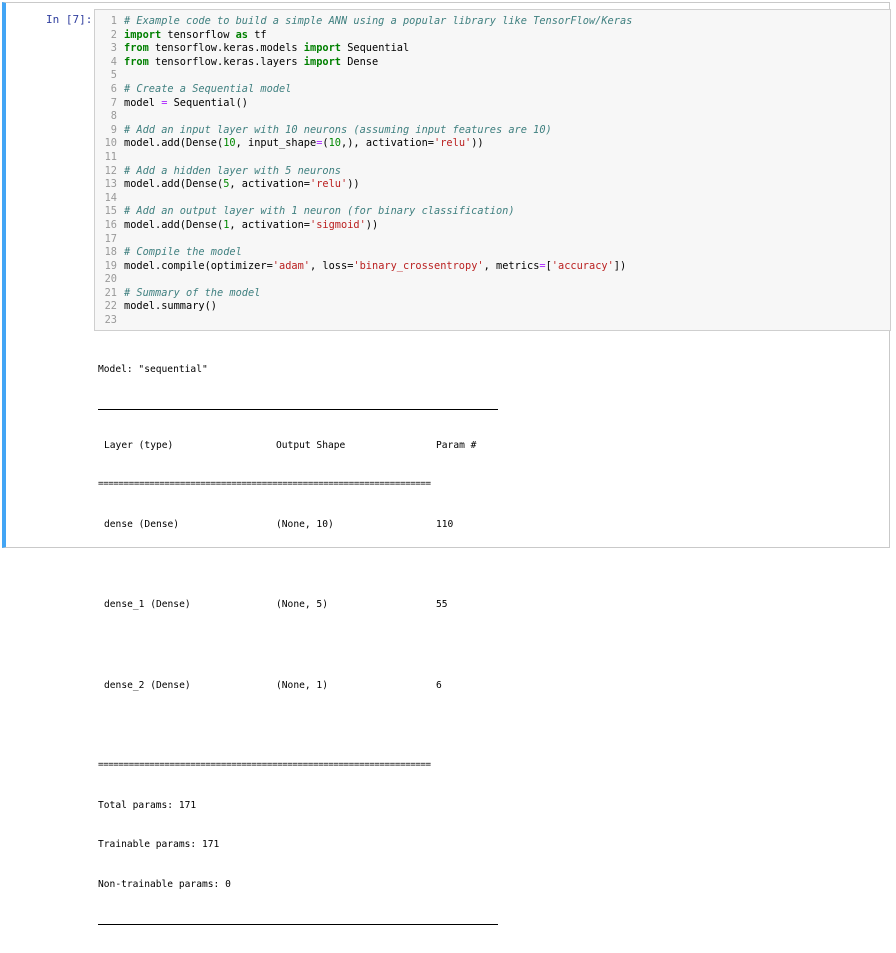 The image size is (896, 953). What do you see at coordinates (186, 102) in the screenshot?
I see `code-text: model = Sequential()` at bounding box center [186, 102].